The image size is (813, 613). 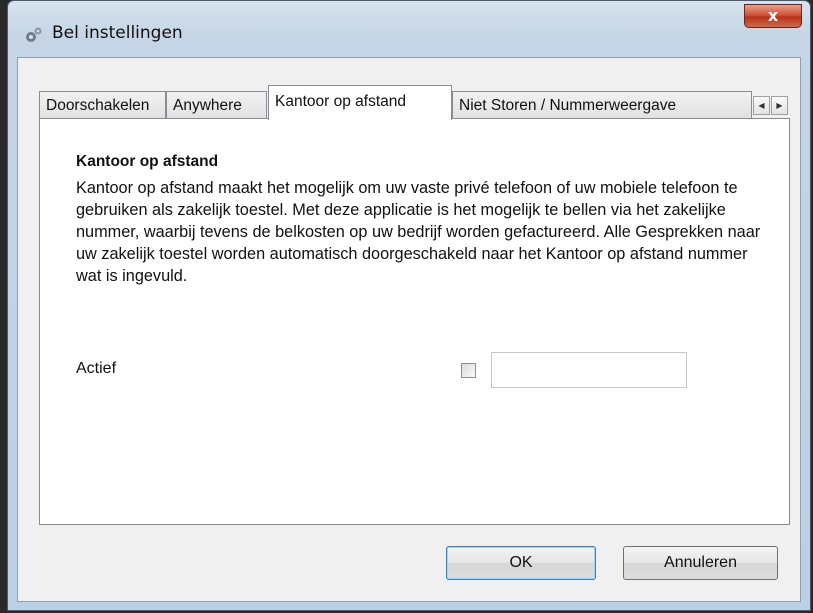 I want to click on tab-kantoor-op-afstand: Kantoor op afstand, so click(x=360, y=102).